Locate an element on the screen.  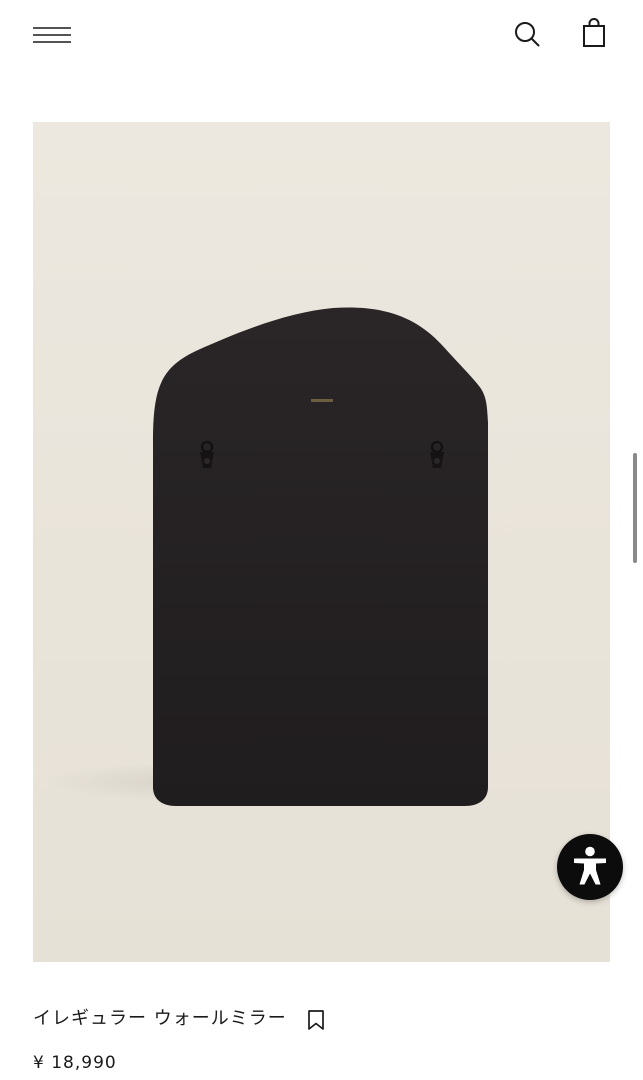
scrollbar-thumb is located at coordinates (635, 508).